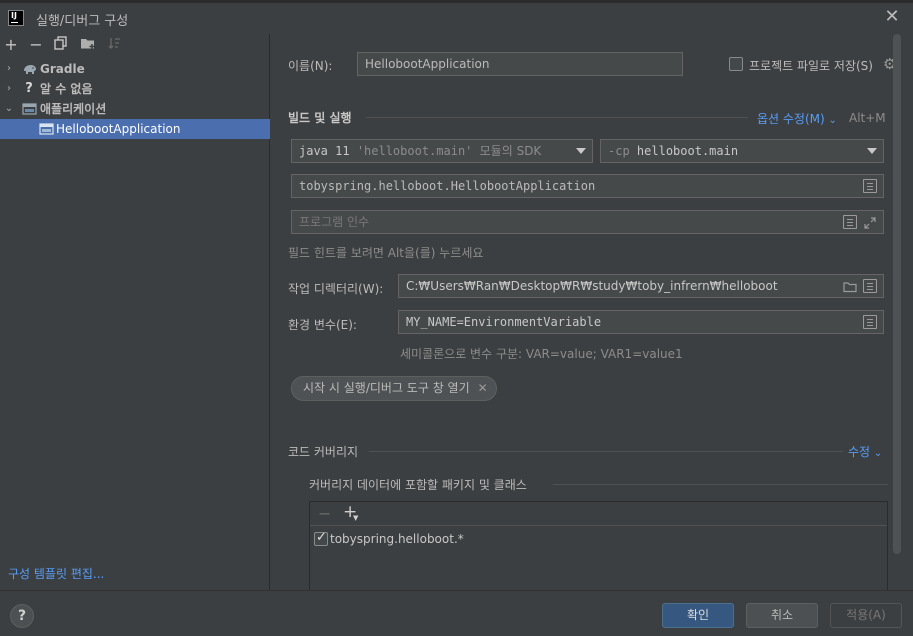 The width and height of the screenshot is (913, 636). Describe the element at coordinates (870, 322) in the screenshot. I see `edit-environment-icon` at that location.